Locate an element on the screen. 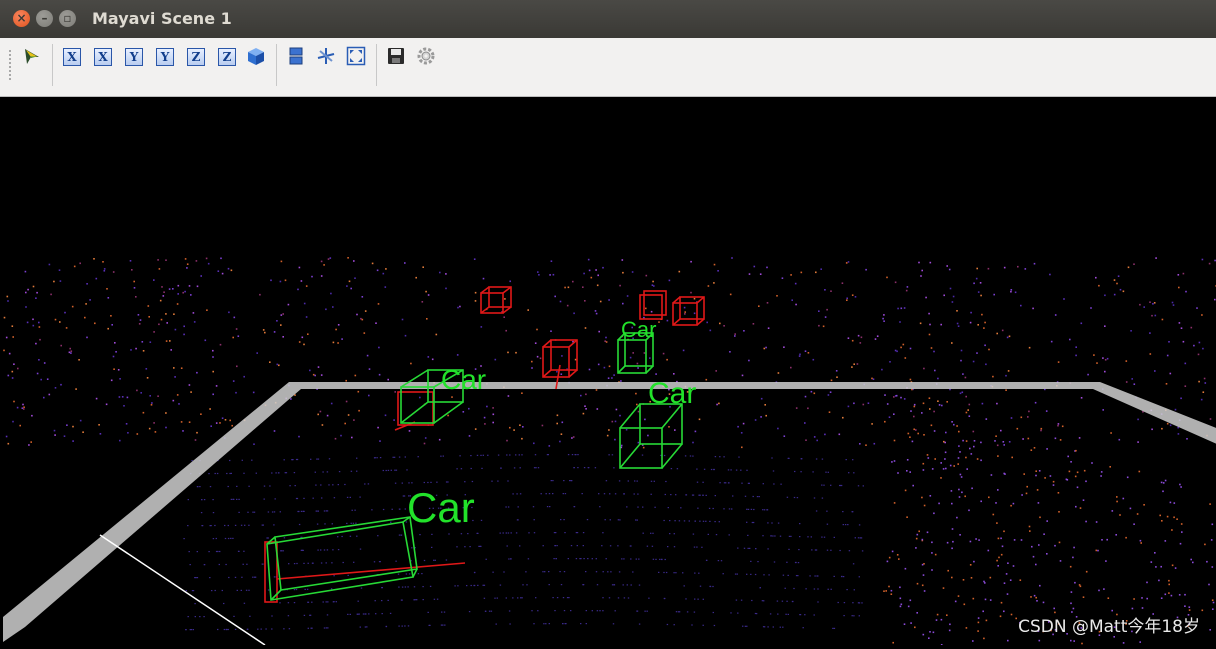 This screenshot has width=1216, height=649. toolbar-grip is located at coordinates (11, 65).